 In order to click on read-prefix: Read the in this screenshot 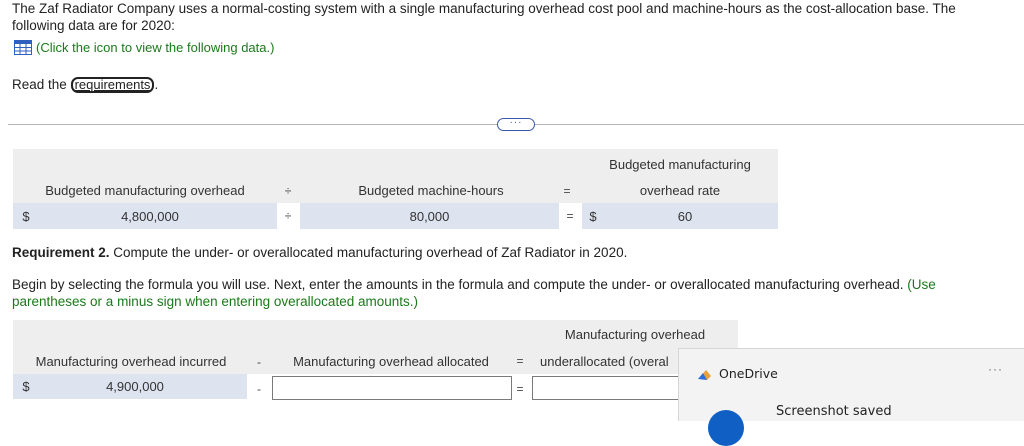, I will do `click(39, 84)`.